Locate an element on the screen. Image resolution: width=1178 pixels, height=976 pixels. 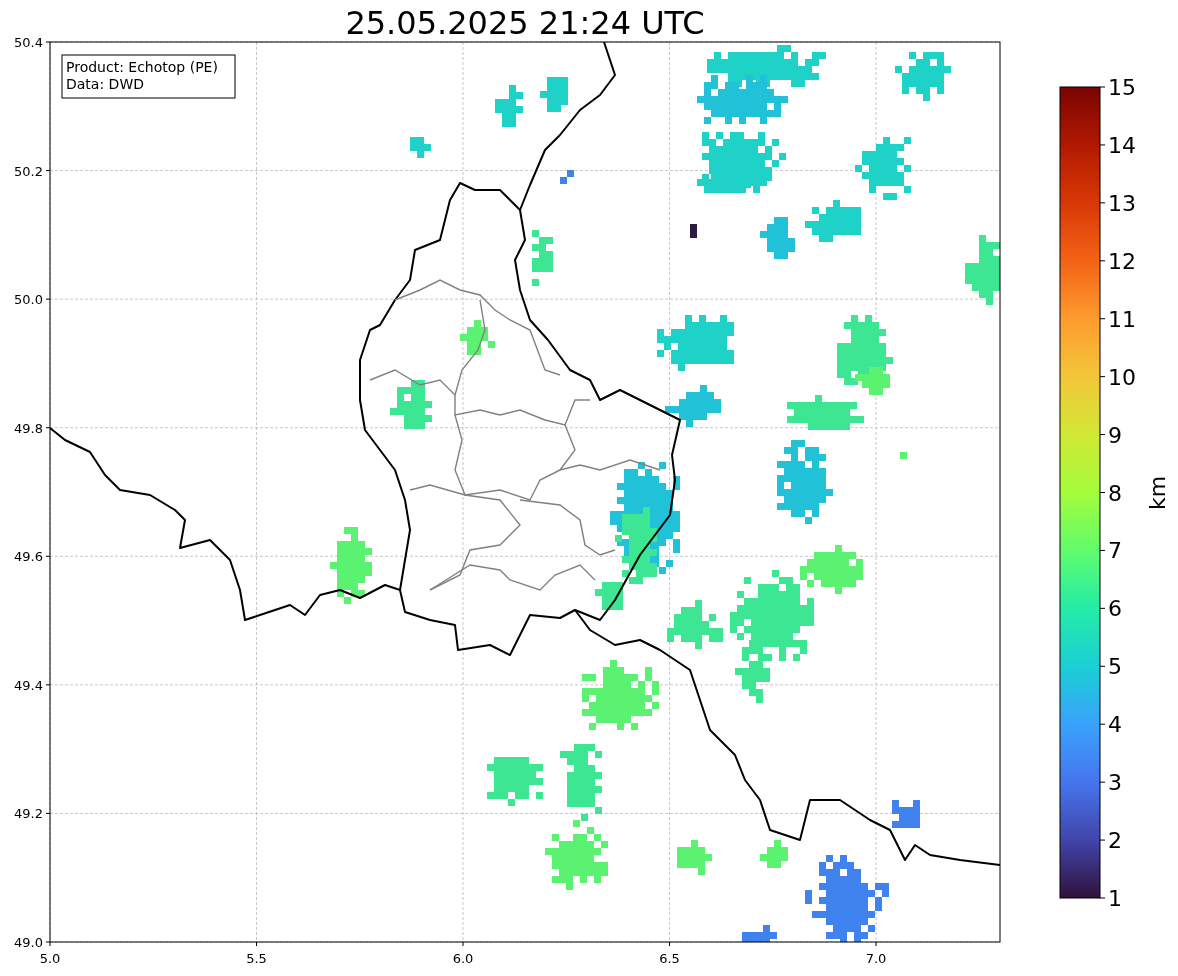
x-tick-label: 5.5 is located at coordinates (256, 958).